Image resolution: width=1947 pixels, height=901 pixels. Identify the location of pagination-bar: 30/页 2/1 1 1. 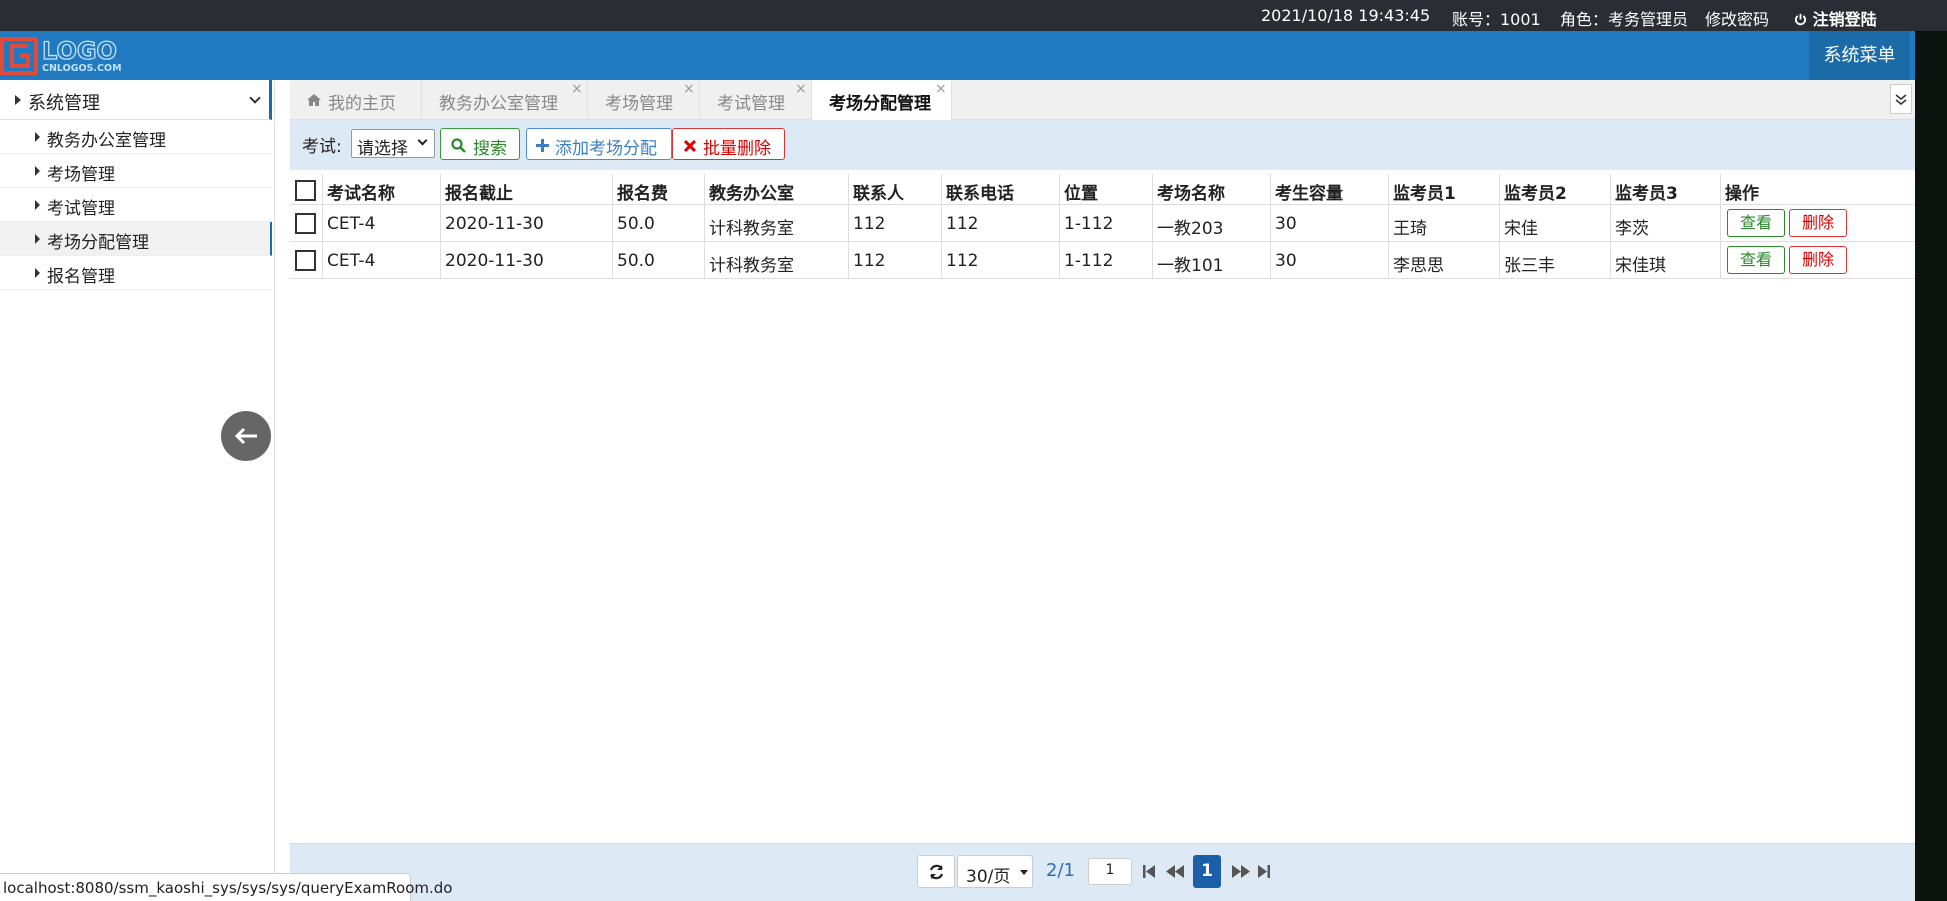
(1102, 872).